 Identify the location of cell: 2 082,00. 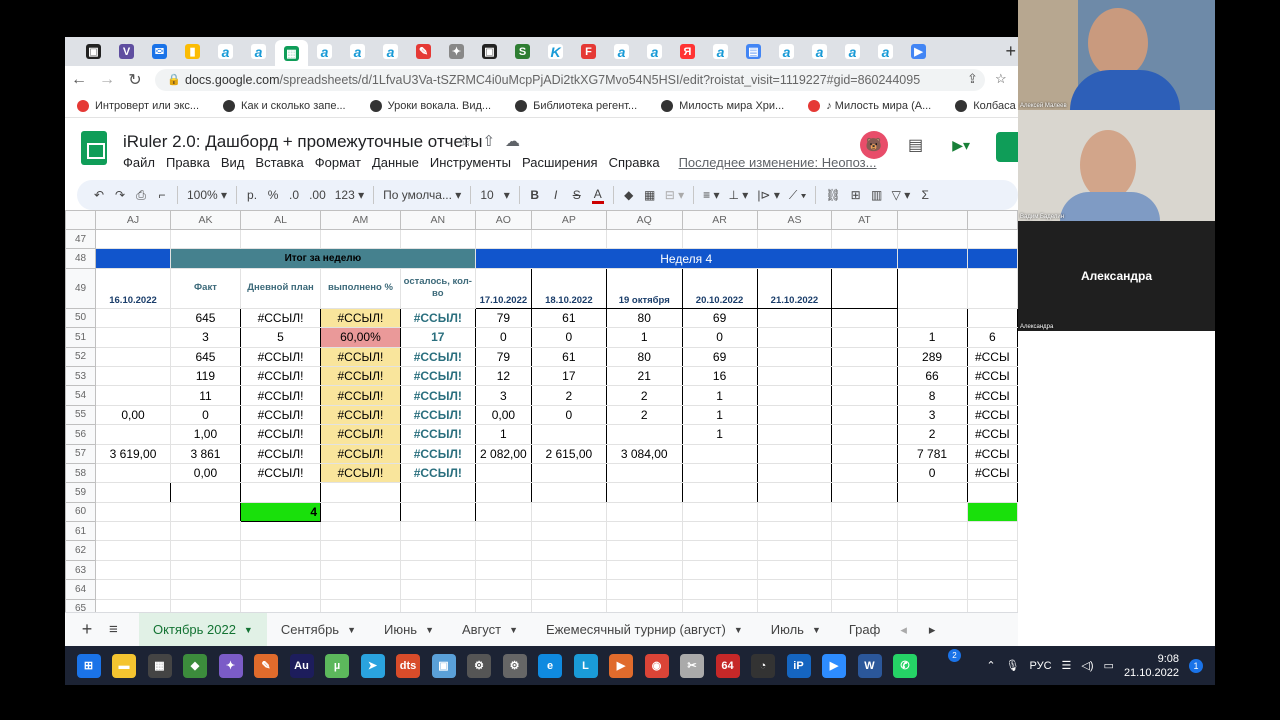
(503, 453).